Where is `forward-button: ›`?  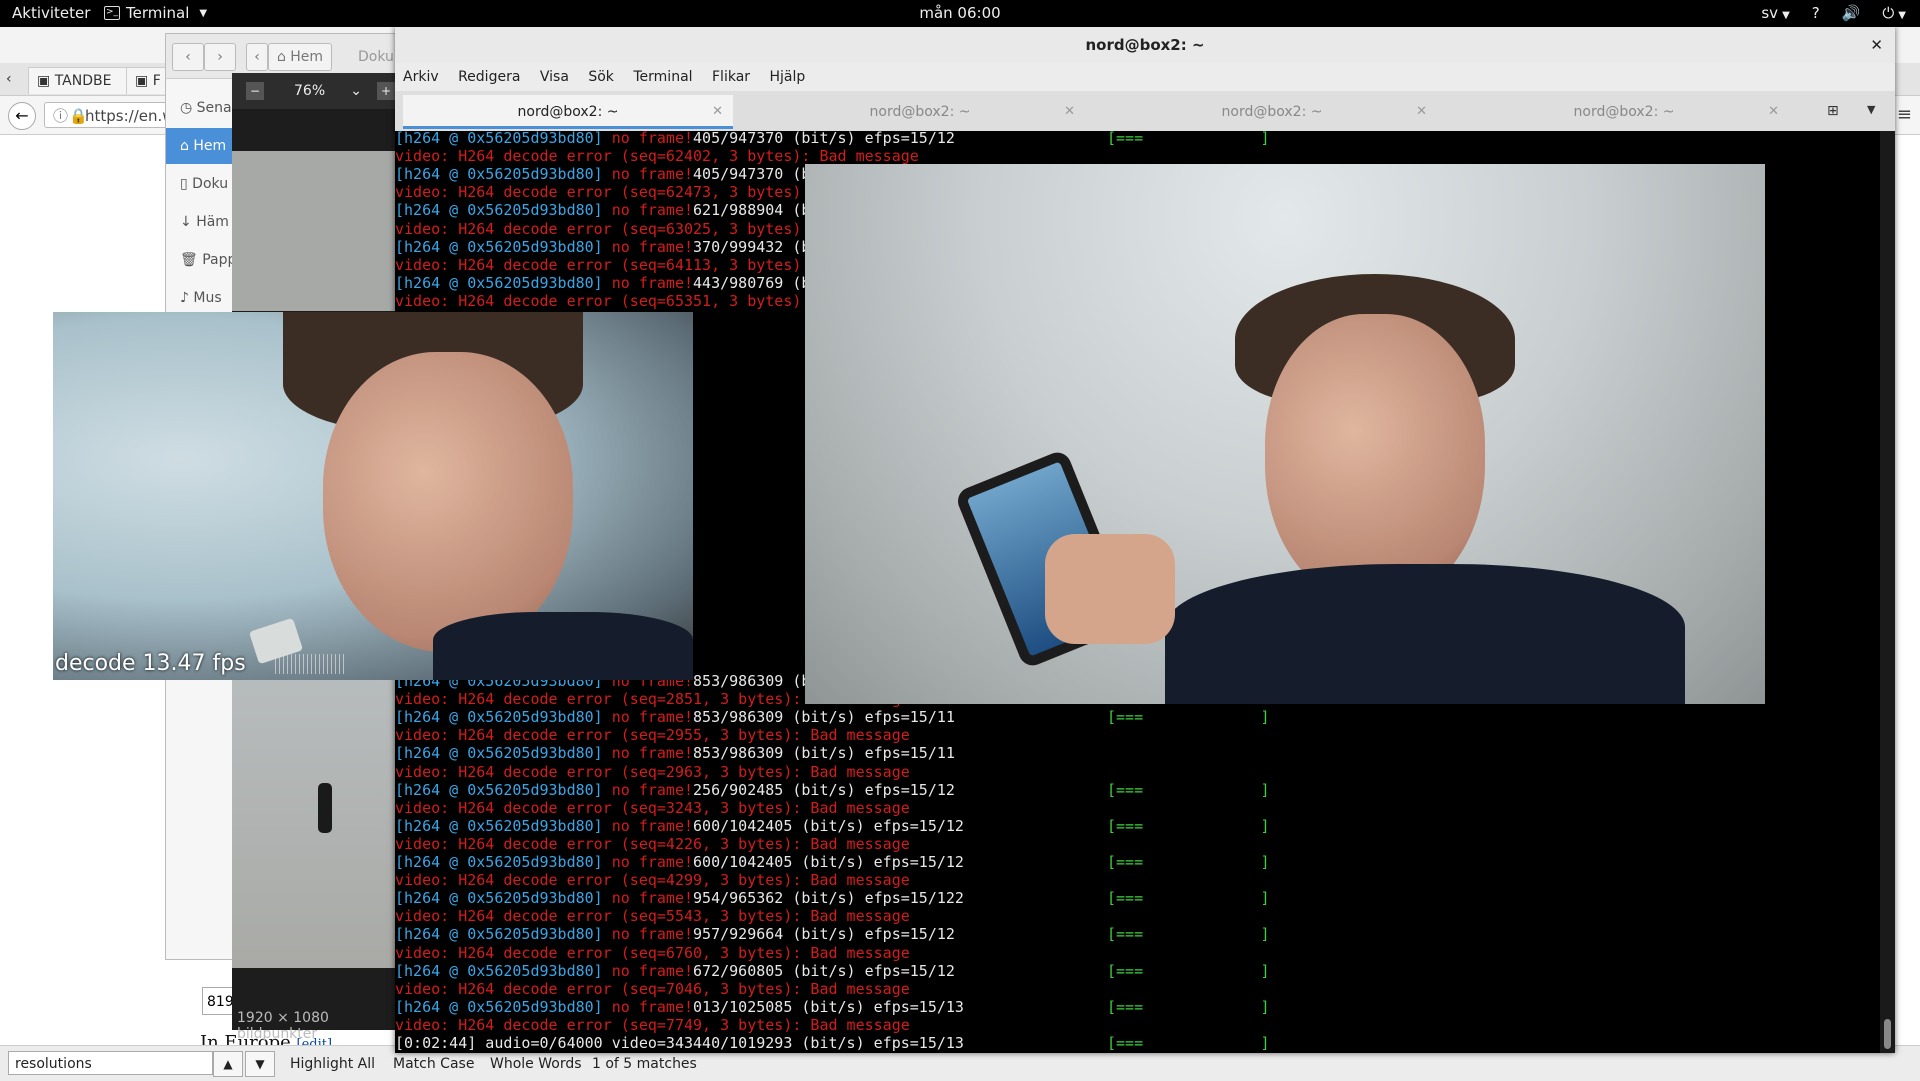
forward-button: › is located at coordinates (220, 57).